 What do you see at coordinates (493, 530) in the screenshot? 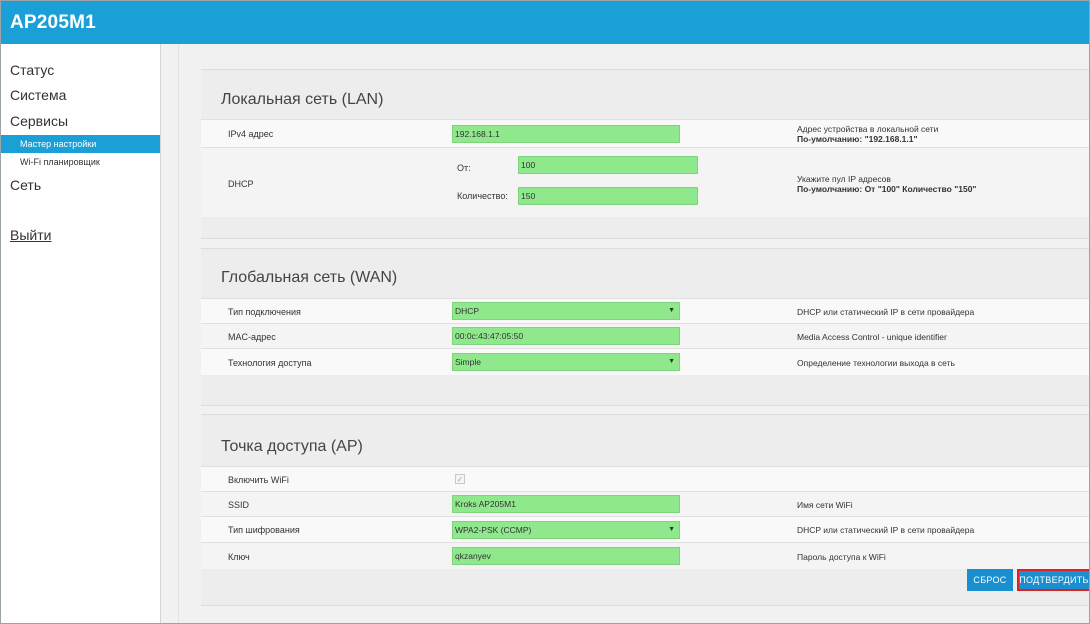
I see `encryption-value: WPA2-PSK (CCMP)` at bounding box center [493, 530].